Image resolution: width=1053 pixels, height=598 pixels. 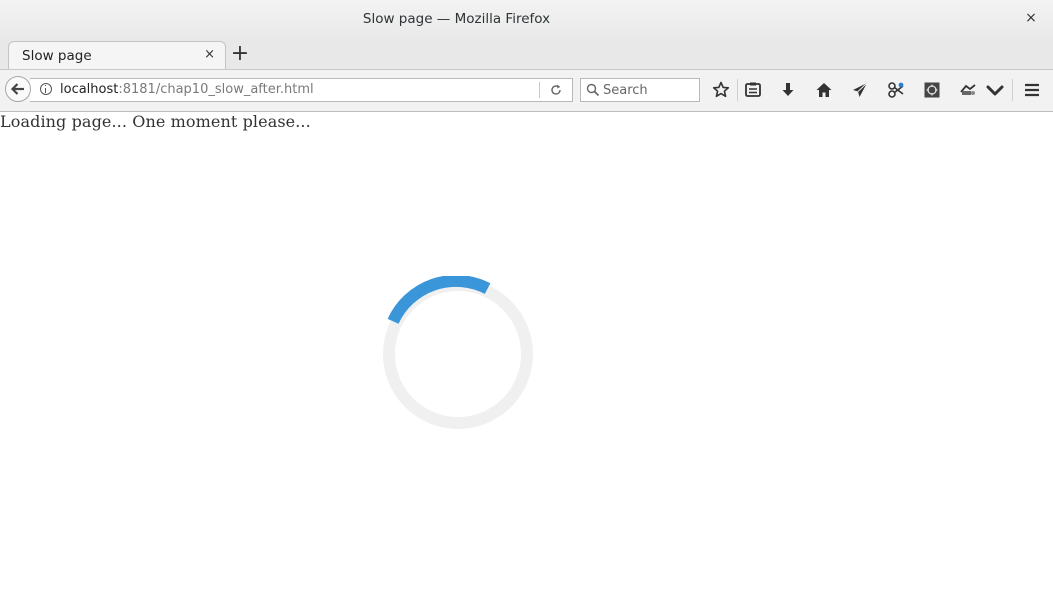 I want to click on url-host: localhost, so click(x=89, y=89).